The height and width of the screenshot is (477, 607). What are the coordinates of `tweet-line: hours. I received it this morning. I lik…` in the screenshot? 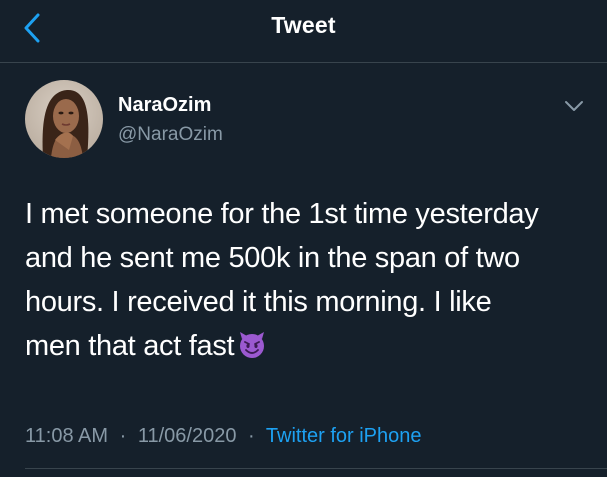 It's located at (258, 302).